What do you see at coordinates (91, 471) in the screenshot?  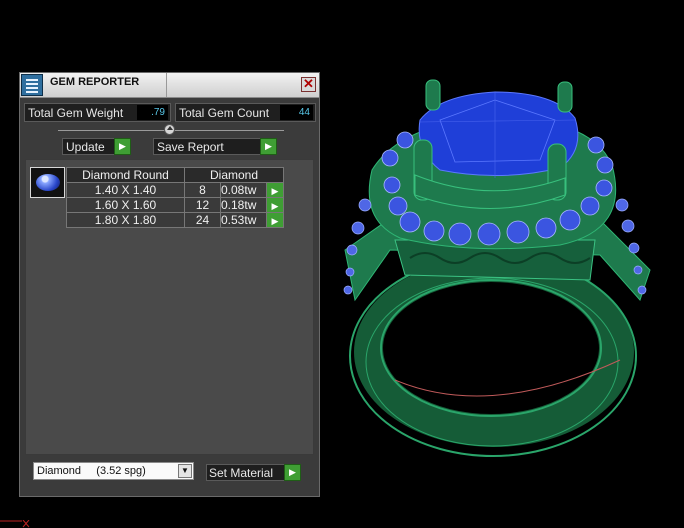 I see `material-selected-value: Diamond (3.52 spg)` at bounding box center [91, 471].